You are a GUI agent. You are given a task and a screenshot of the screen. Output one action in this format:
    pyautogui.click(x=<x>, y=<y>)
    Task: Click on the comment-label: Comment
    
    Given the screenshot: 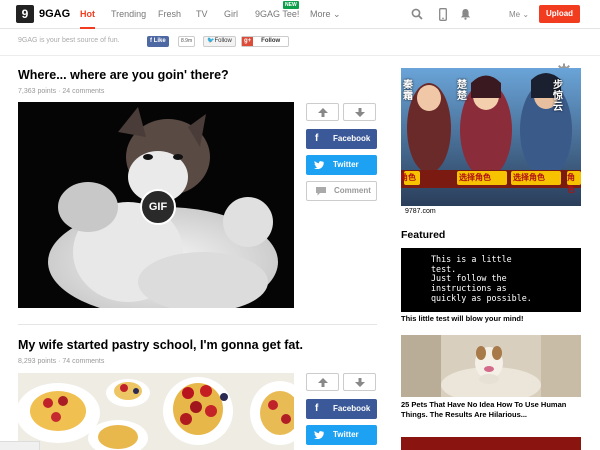 What is the action you would take?
    pyautogui.click(x=352, y=190)
    